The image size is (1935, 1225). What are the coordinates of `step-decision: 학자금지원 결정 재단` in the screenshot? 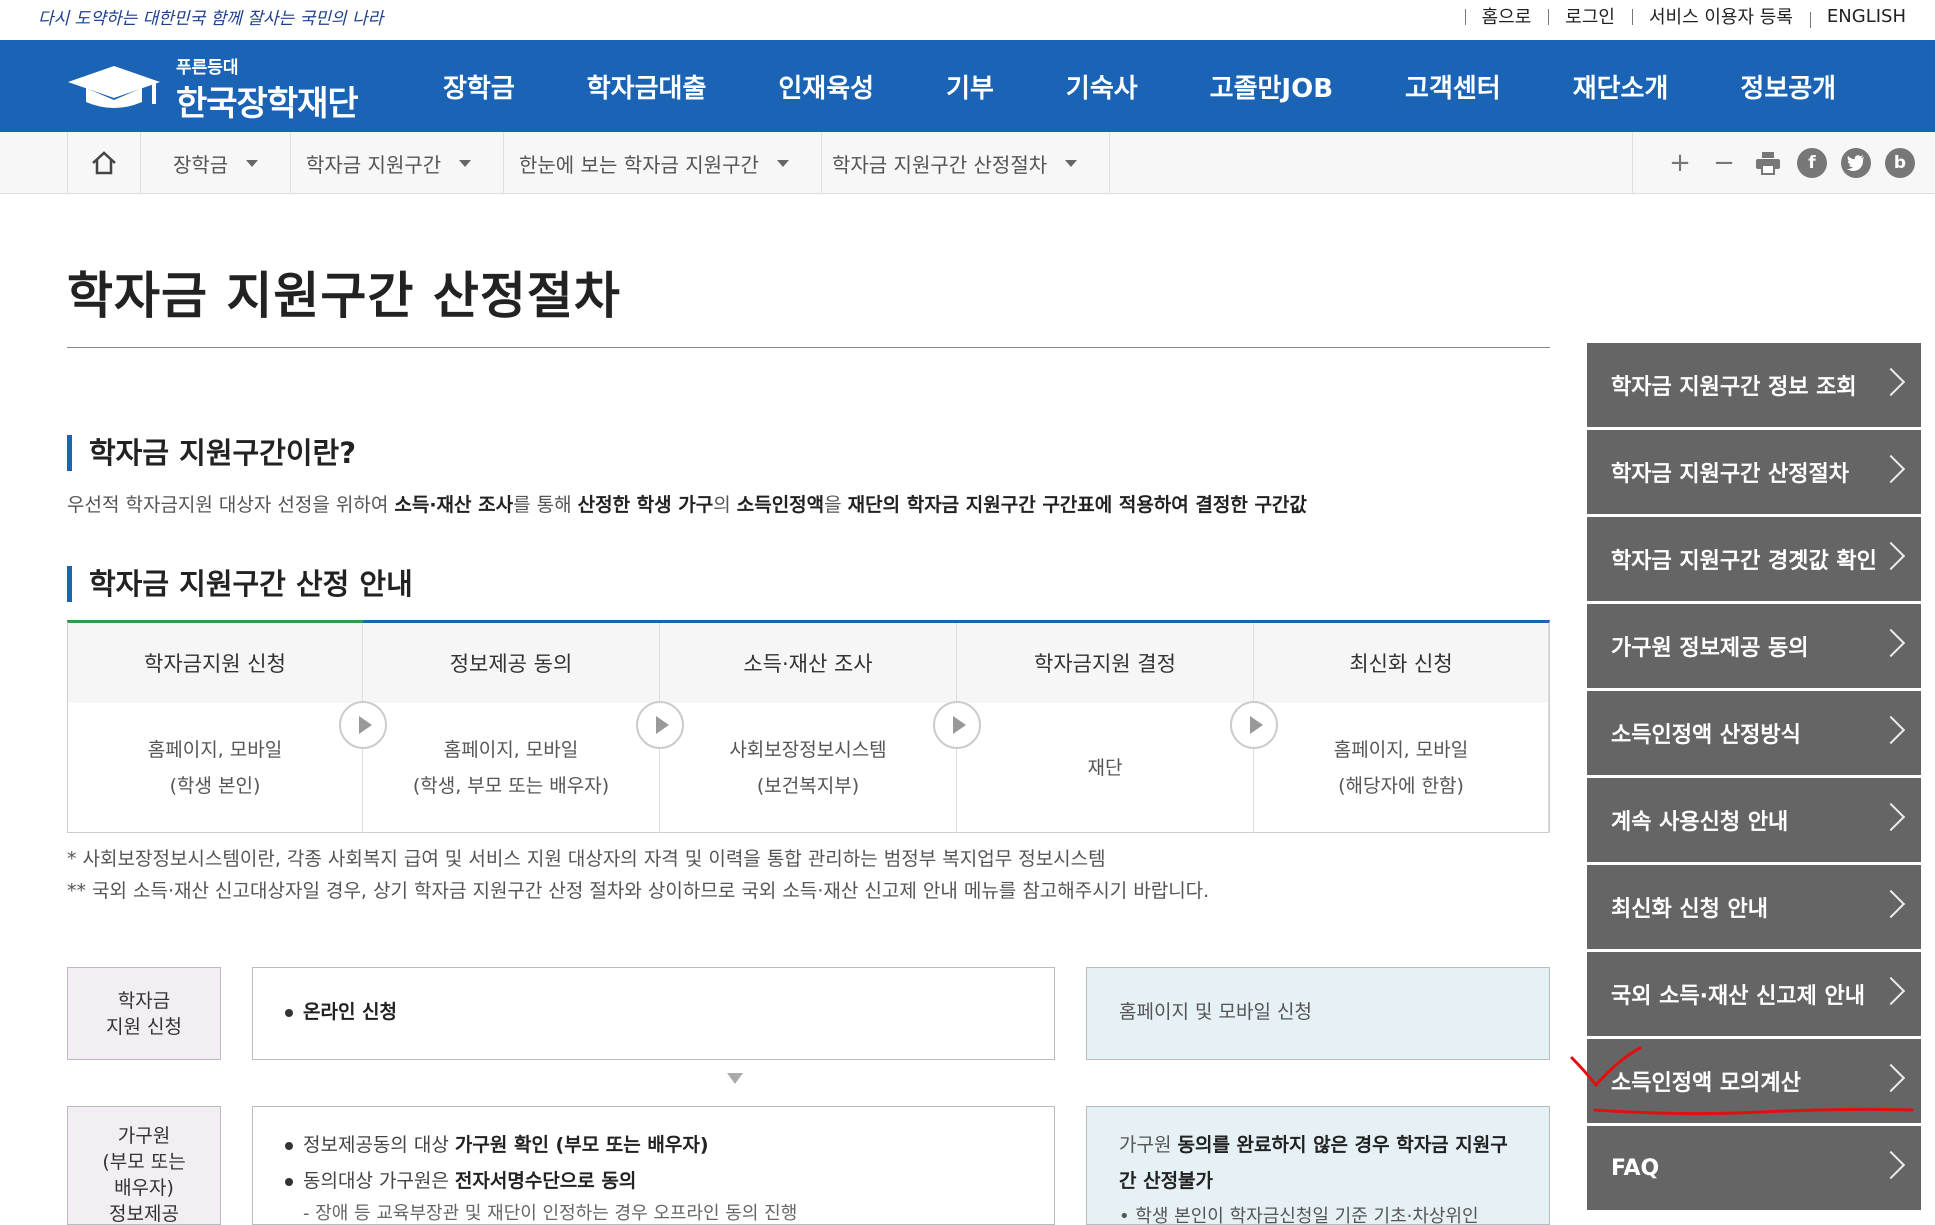 It's located at (1105, 728).